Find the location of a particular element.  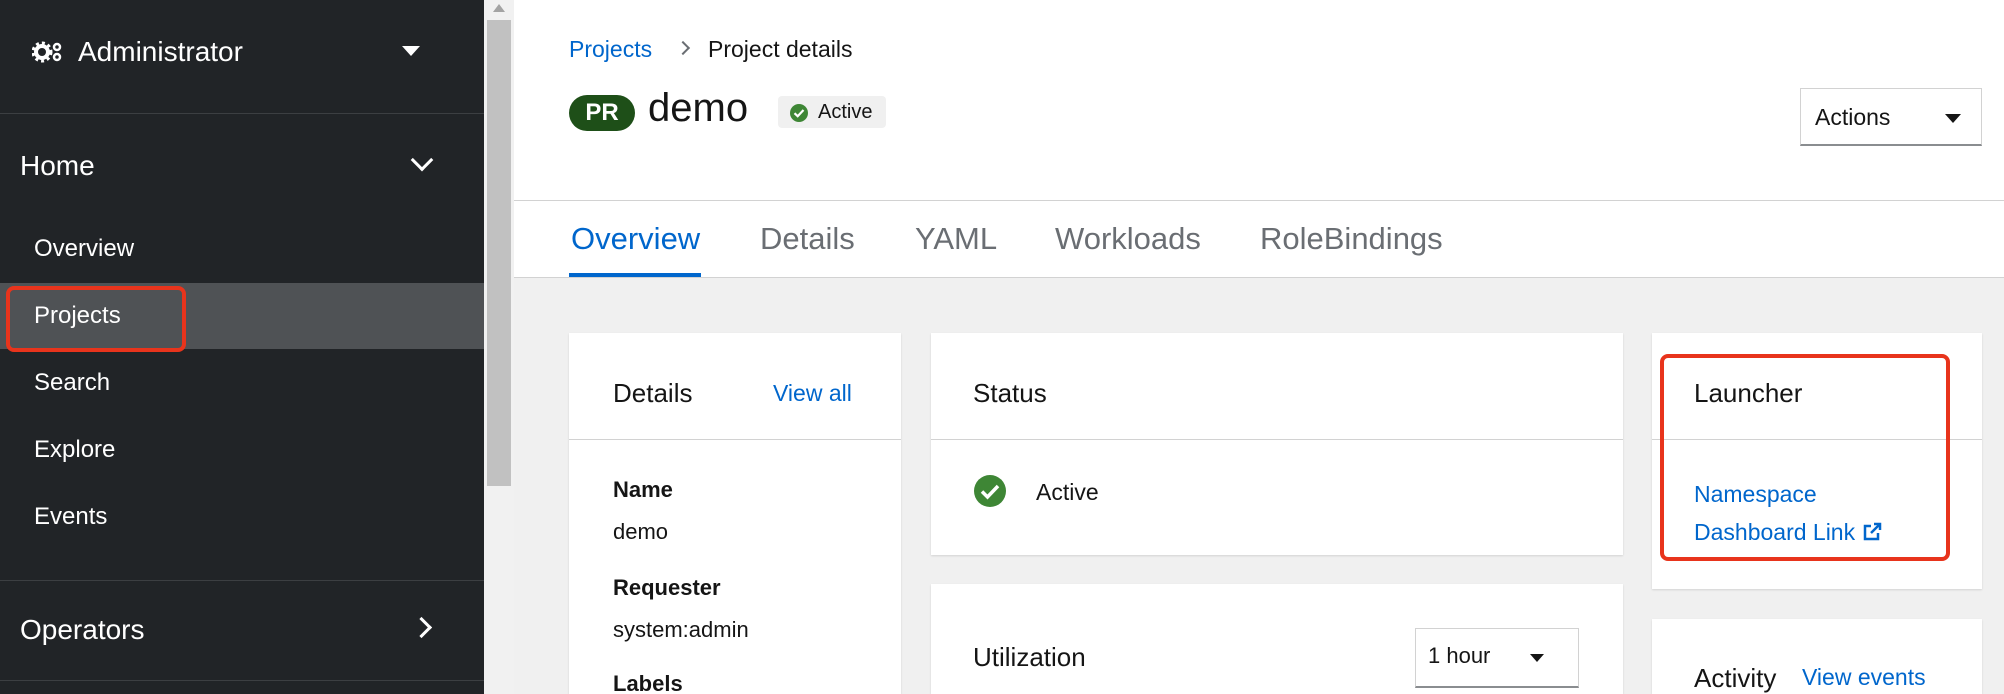

tab-workloads: Workloads is located at coordinates (1128, 239).